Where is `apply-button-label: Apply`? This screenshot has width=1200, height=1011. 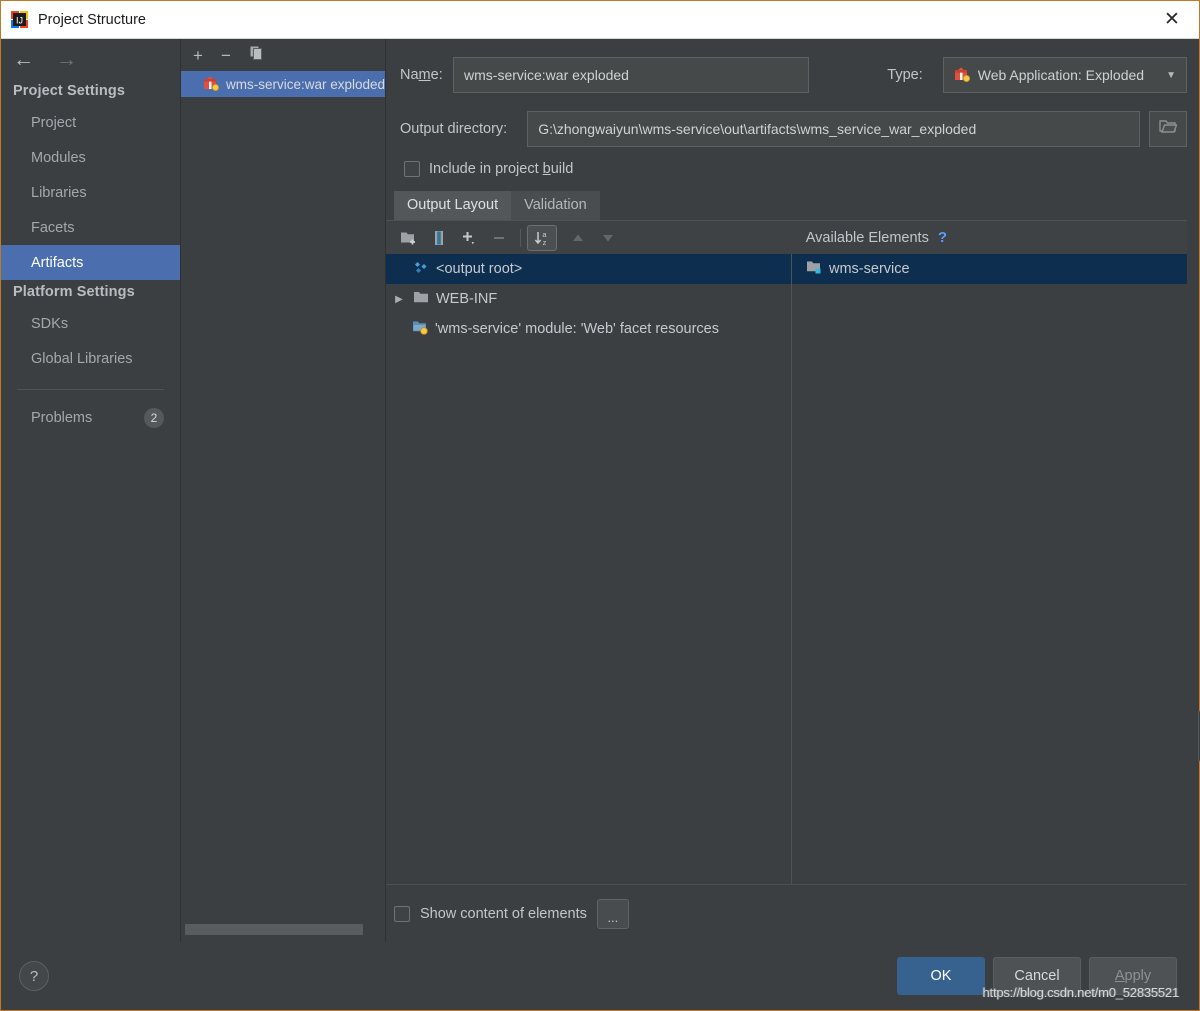 apply-button-label: Apply is located at coordinates (1133, 976).